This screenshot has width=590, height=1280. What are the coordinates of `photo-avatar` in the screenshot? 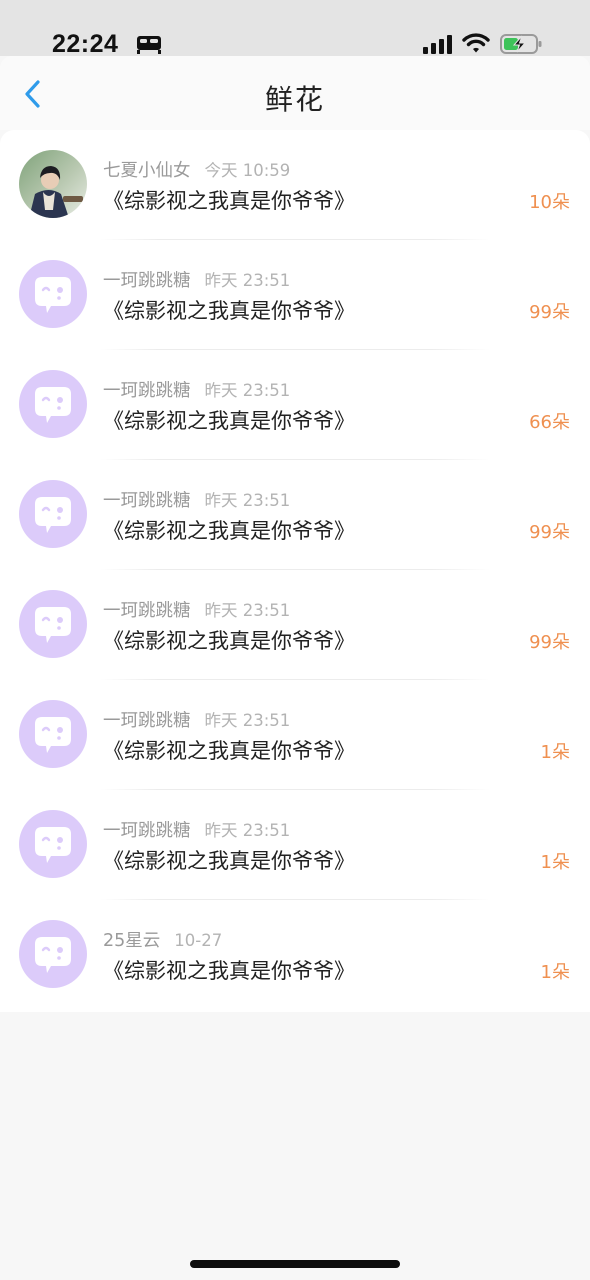 It's located at (53, 184).